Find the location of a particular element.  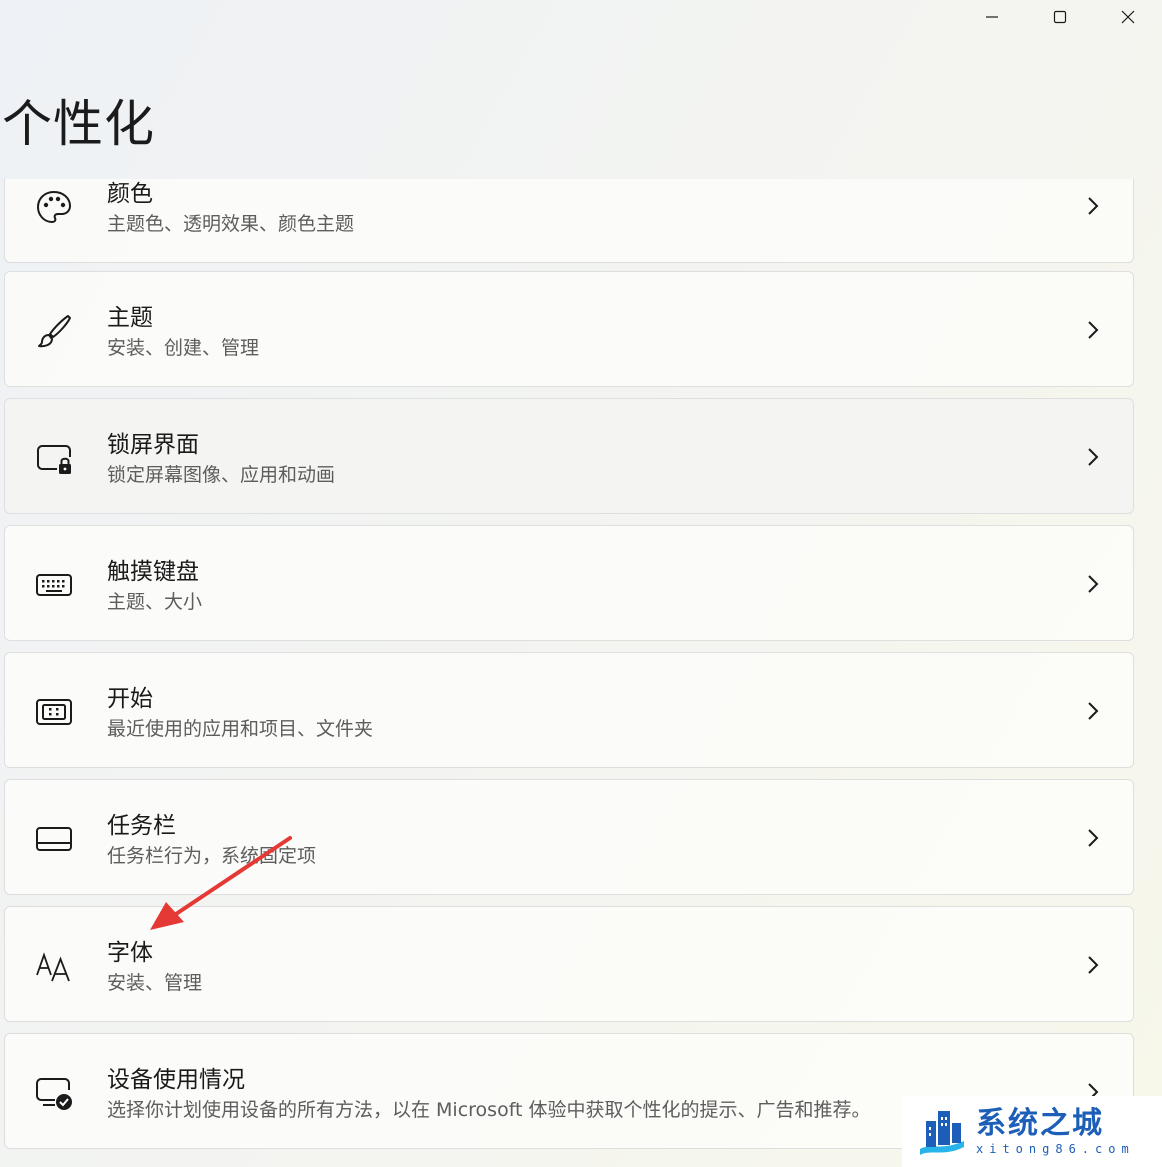

close-icon is located at coordinates (1128, 17).